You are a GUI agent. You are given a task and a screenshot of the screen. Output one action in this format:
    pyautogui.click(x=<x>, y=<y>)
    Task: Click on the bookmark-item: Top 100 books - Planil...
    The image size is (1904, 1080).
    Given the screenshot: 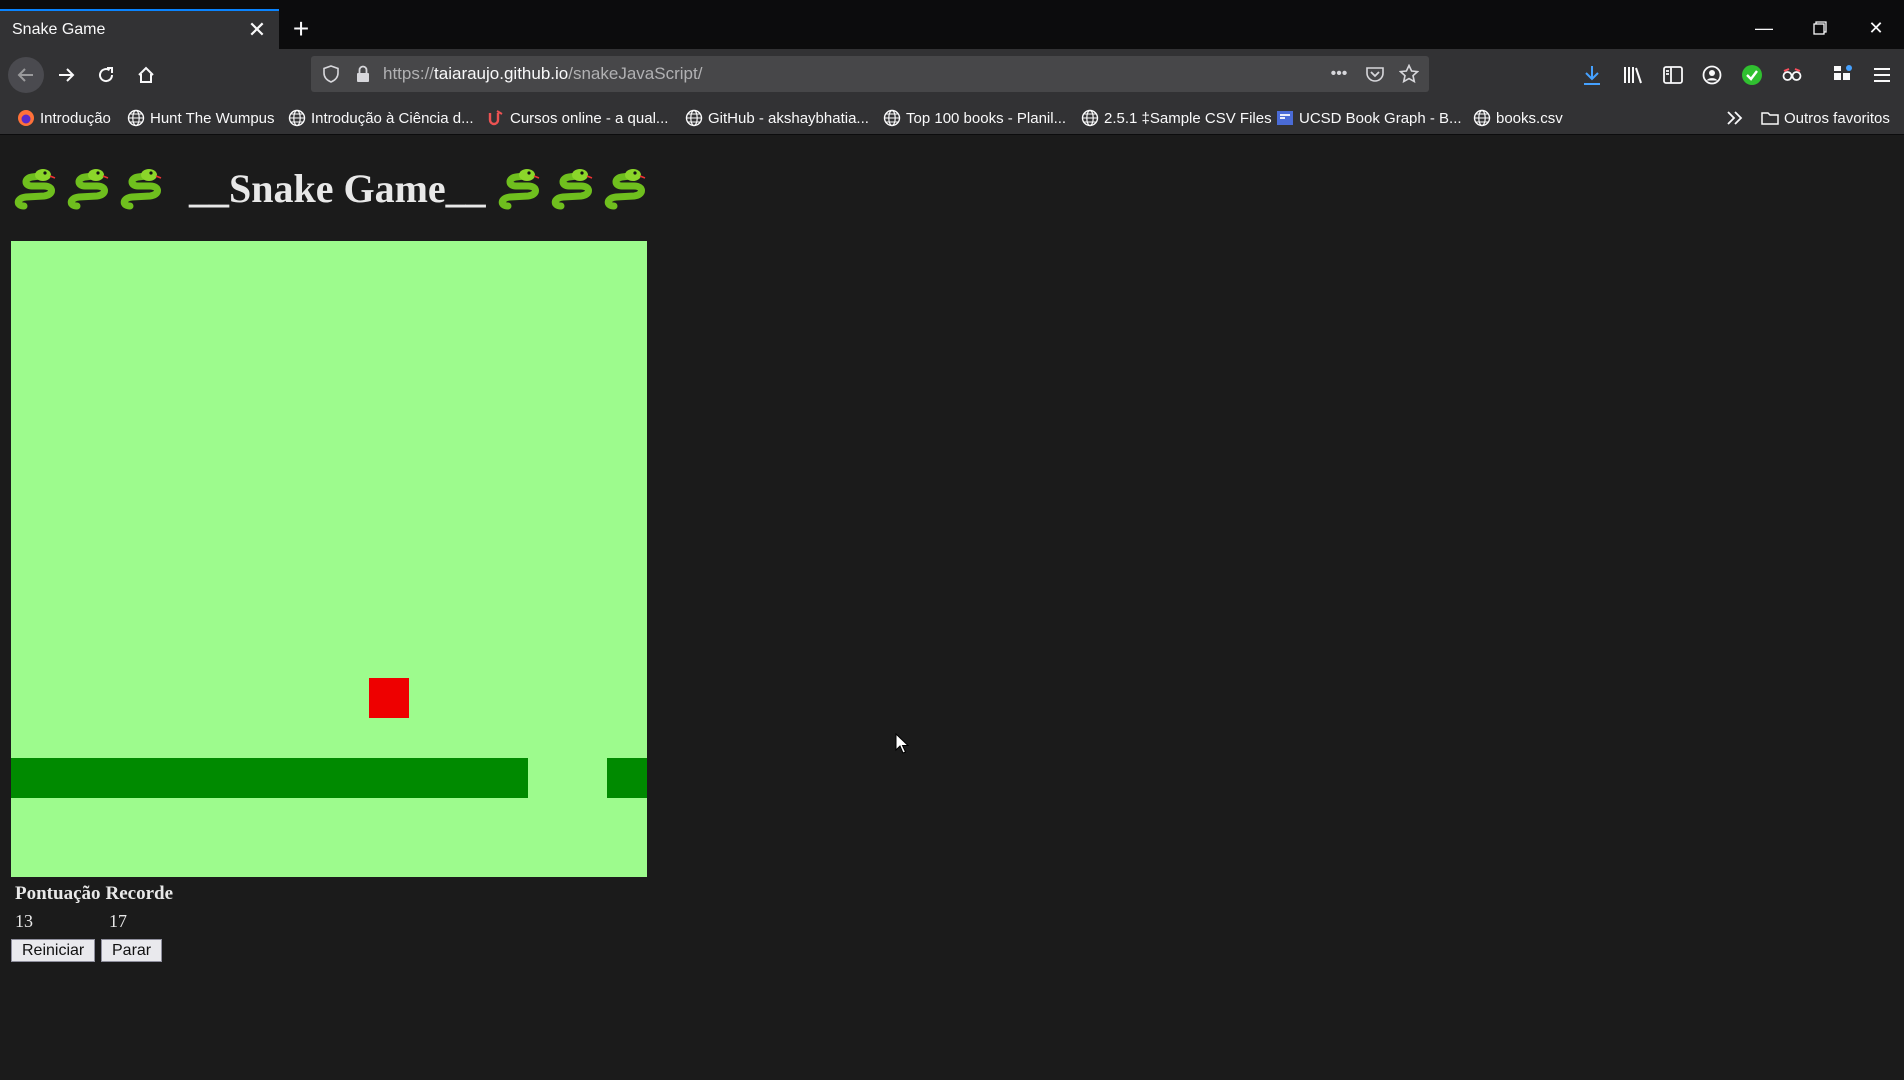 What is the action you would take?
    pyautogui.click(x=974, y=118)
    